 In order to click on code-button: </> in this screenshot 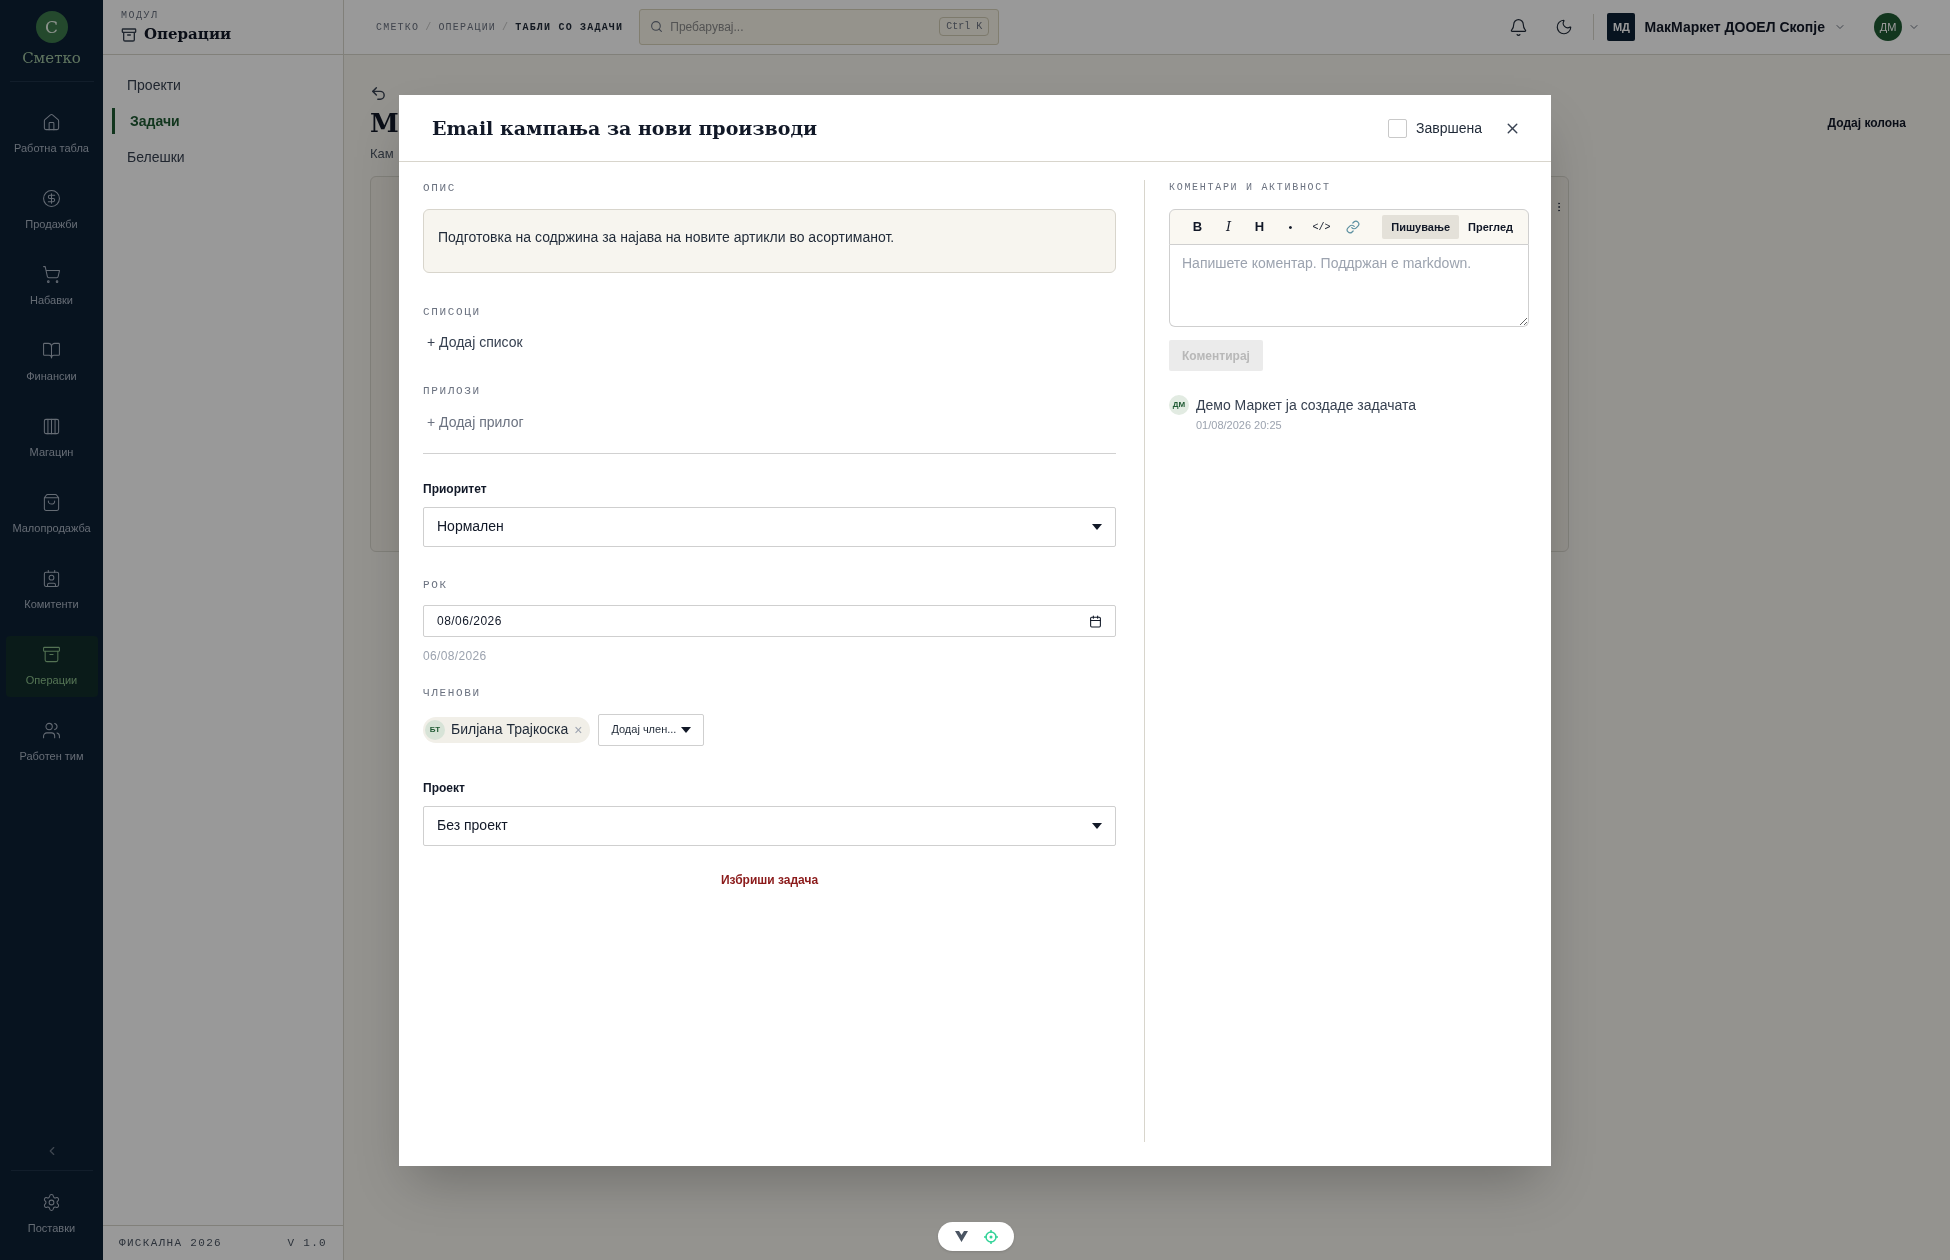, I will do `click(1321, 227)`.